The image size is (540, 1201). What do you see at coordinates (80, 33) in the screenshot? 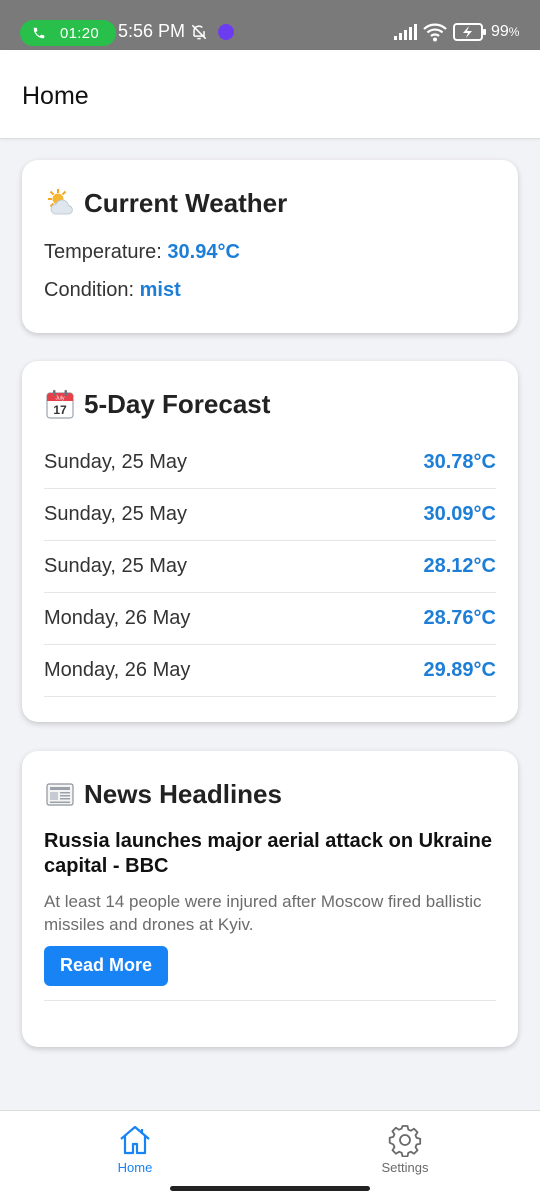
I see `call-timer: 01:20` at bounding box center [80, 33].